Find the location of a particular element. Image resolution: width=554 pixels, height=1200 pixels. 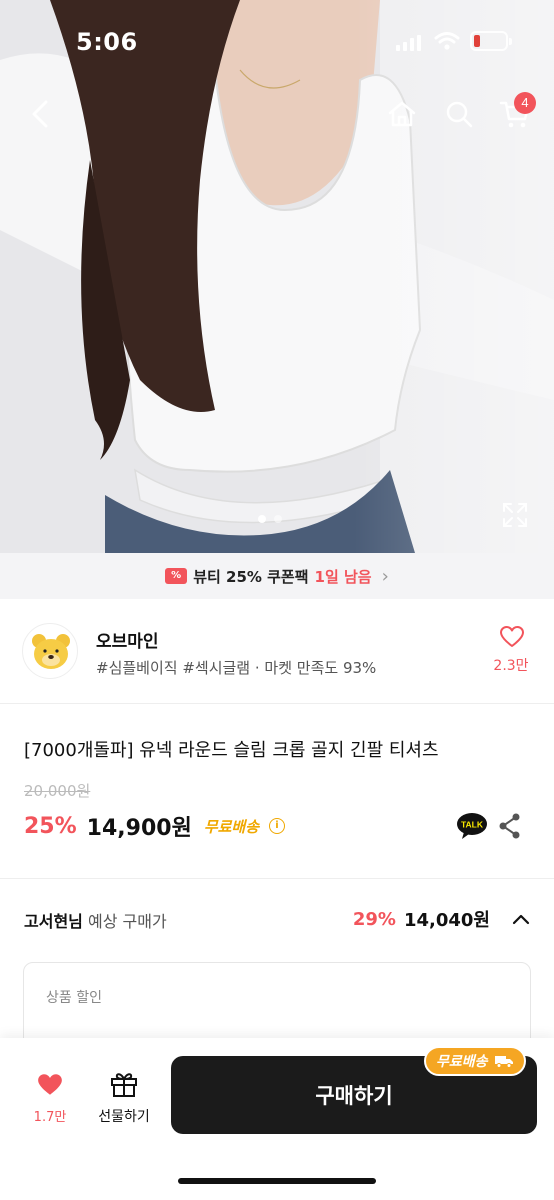

truck-icon is located at coordinates (503, 1062).